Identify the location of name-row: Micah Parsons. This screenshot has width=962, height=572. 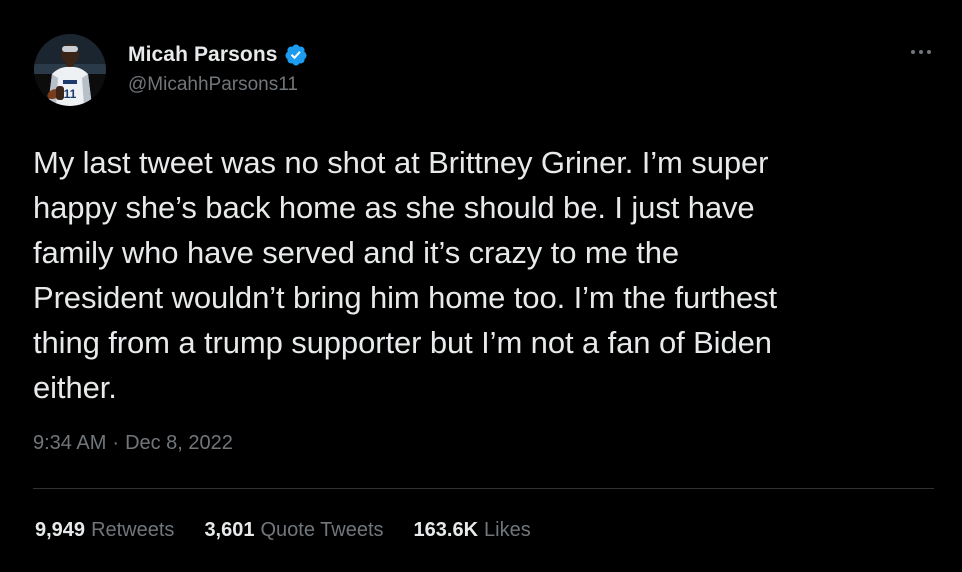
(218, 55).